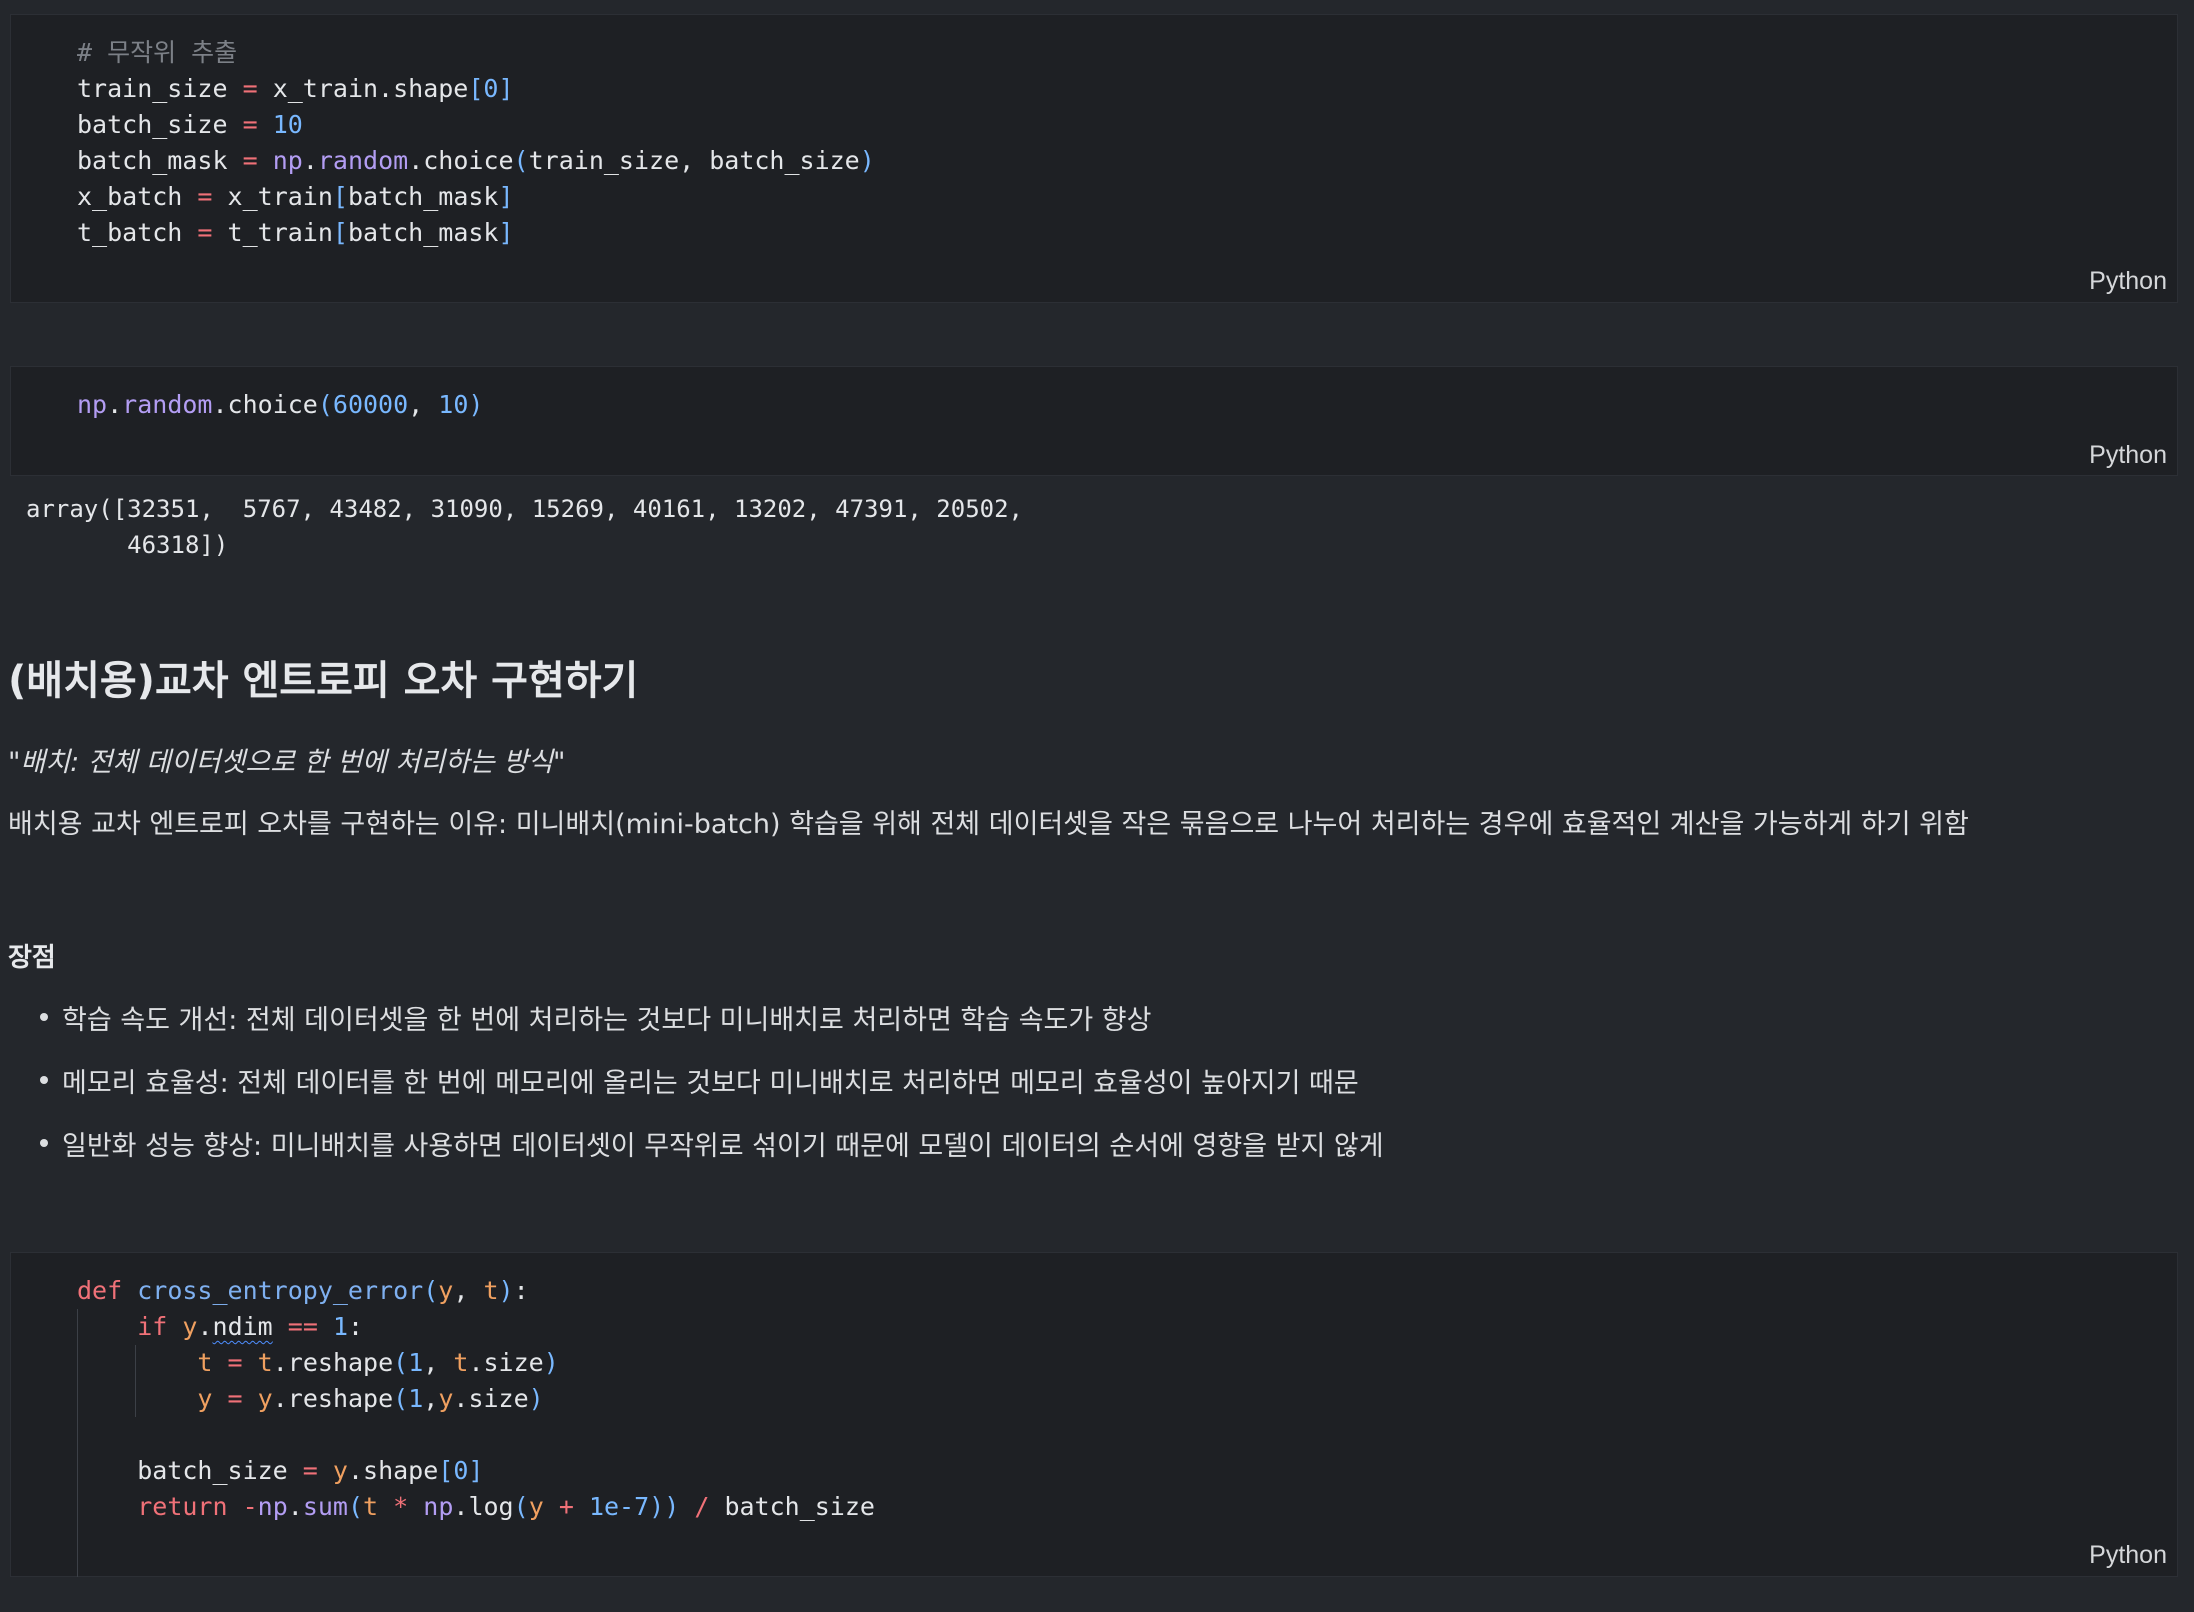 This screenshot has width=2194, height=1612. Describe the element at coordinates (476, 53) in the screenshot. I see `code-line: # 무작위 추출` at that location.